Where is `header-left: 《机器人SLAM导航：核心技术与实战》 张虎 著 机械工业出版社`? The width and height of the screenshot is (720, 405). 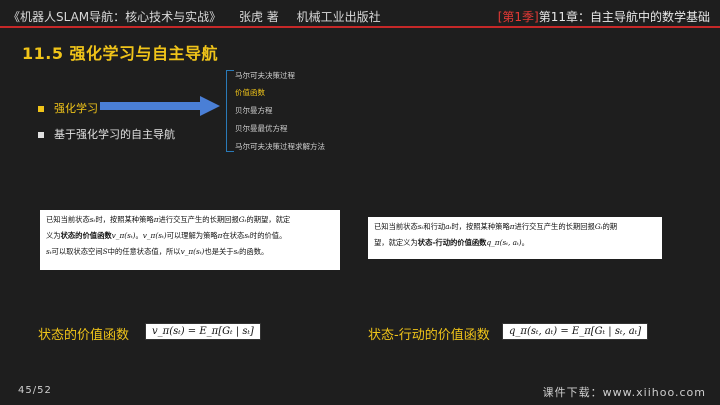 header-left: 《机器人SLAM导航：核心技术与实战》 张虎 著 机械工业出版社 is located at coordinates (201, 16).